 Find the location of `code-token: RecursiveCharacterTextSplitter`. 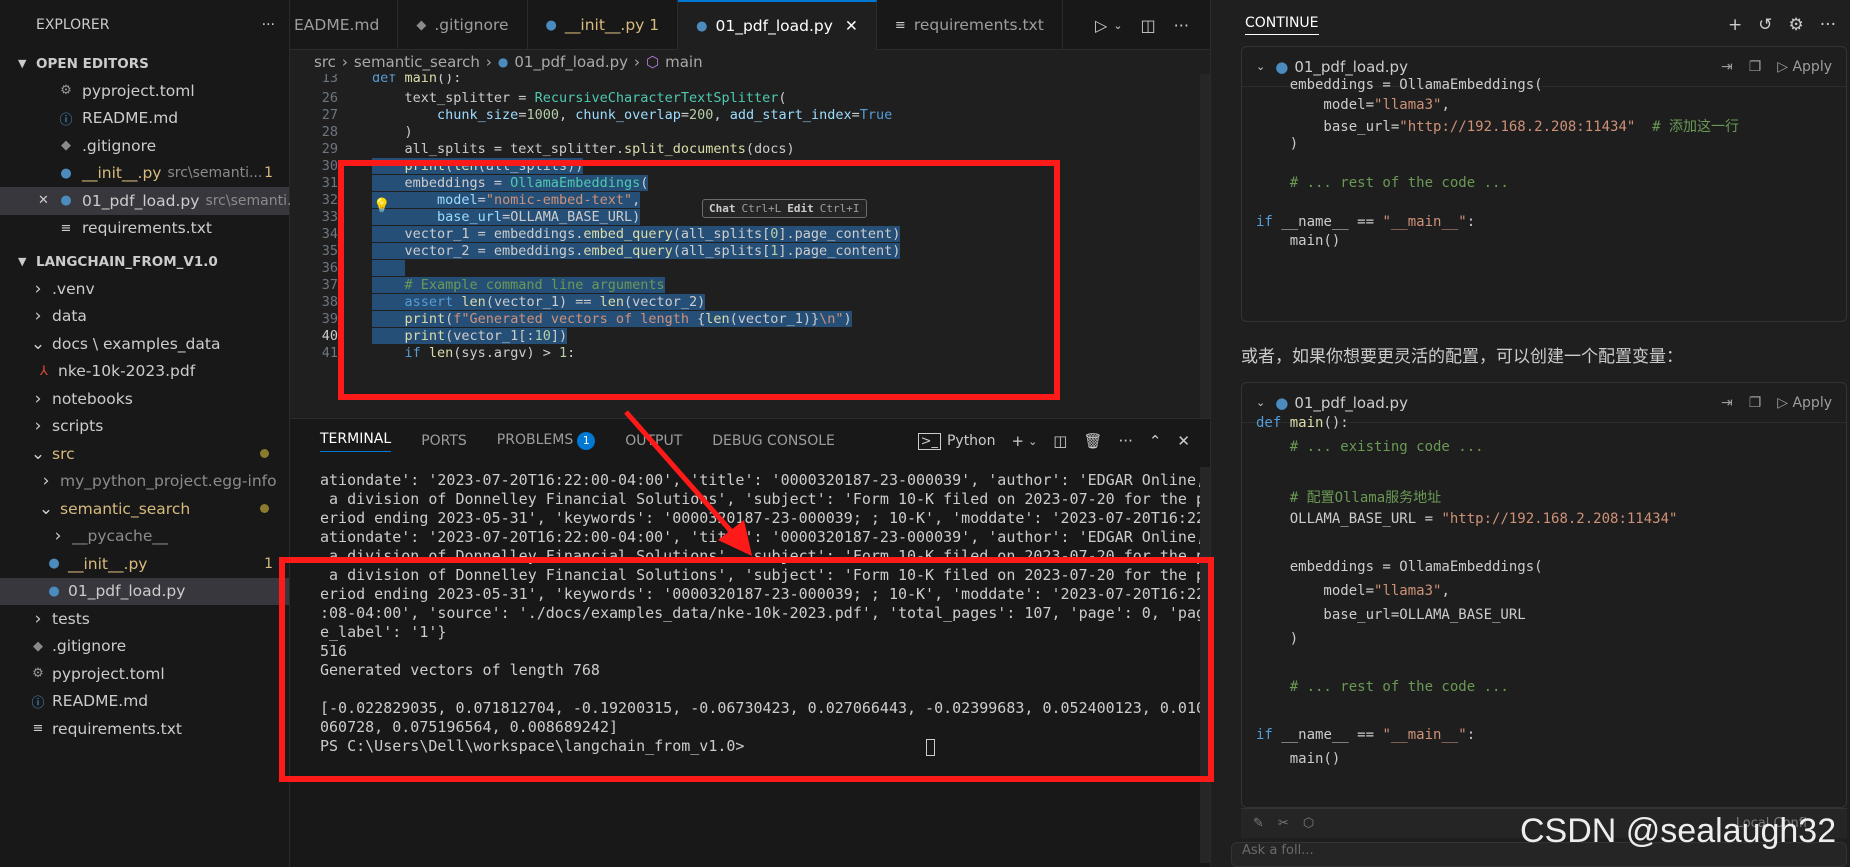

code-token: RecursiveCharacterTextSplitter is located at coordinates (656, 98).